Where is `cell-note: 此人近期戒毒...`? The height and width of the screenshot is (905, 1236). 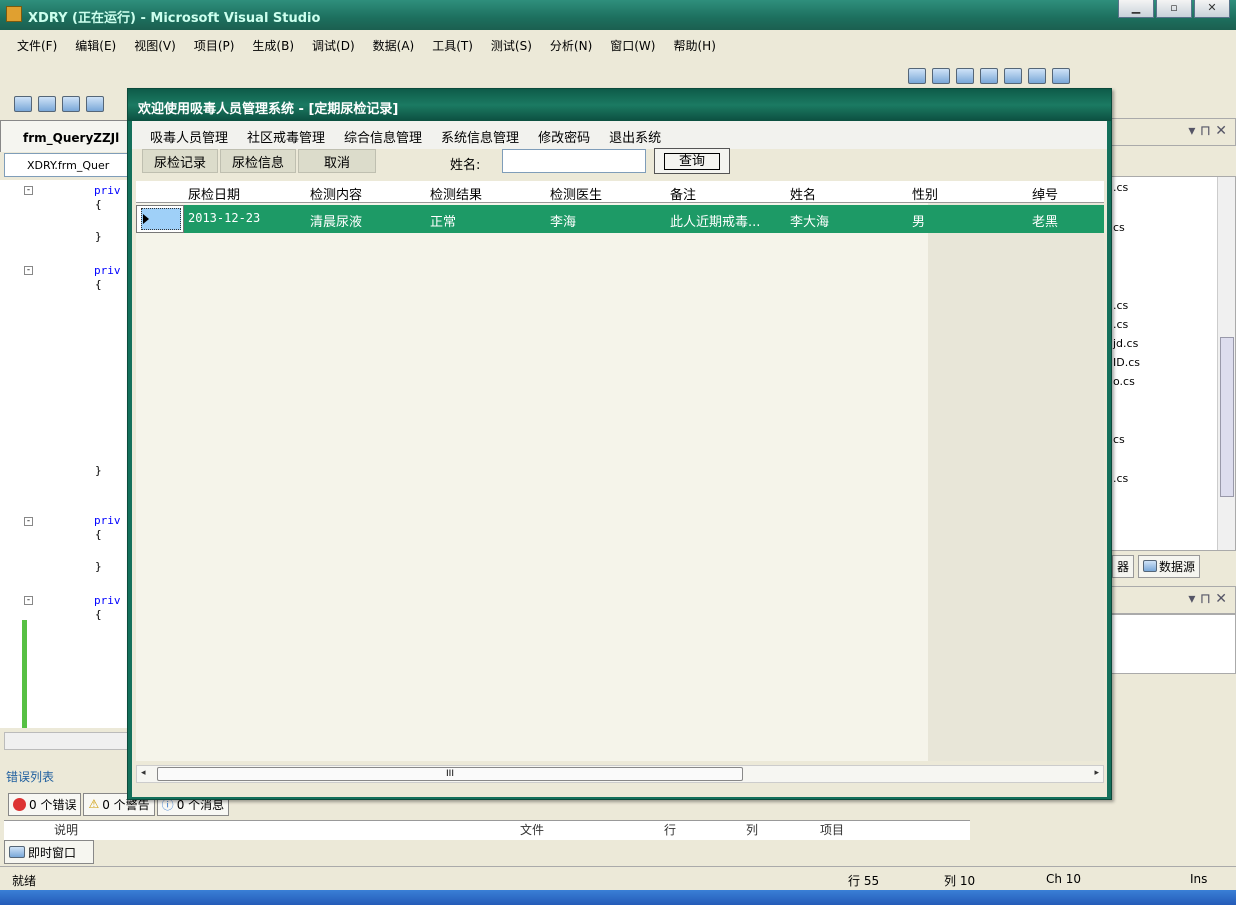 cell-note: 此人近期戒毒... is located at coordinates (715, 222).